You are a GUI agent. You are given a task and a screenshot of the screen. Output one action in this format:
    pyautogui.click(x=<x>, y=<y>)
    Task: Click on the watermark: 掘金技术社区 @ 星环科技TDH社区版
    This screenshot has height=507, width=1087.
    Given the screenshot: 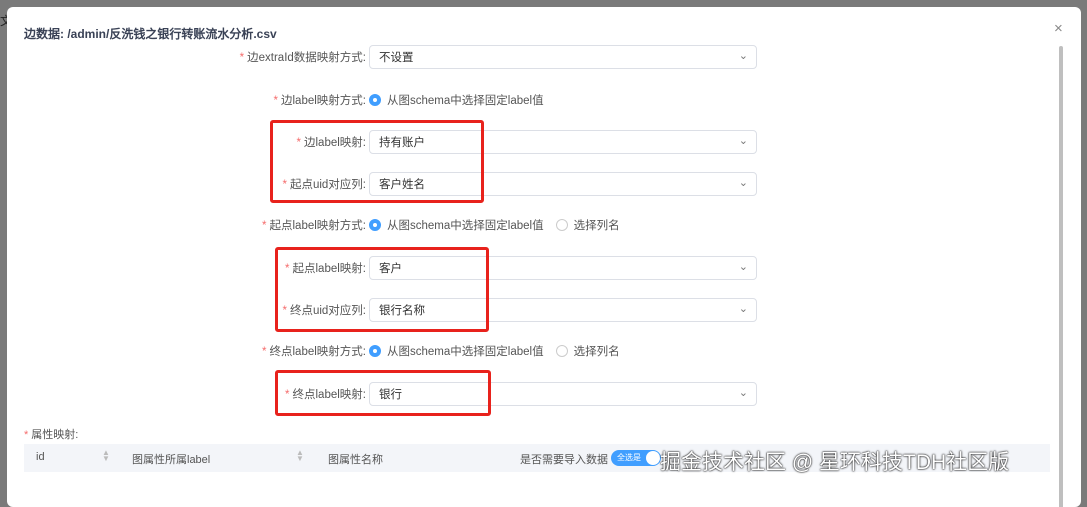 What is the action you would take?
    pyautogui.click(x=835, y=462)
    